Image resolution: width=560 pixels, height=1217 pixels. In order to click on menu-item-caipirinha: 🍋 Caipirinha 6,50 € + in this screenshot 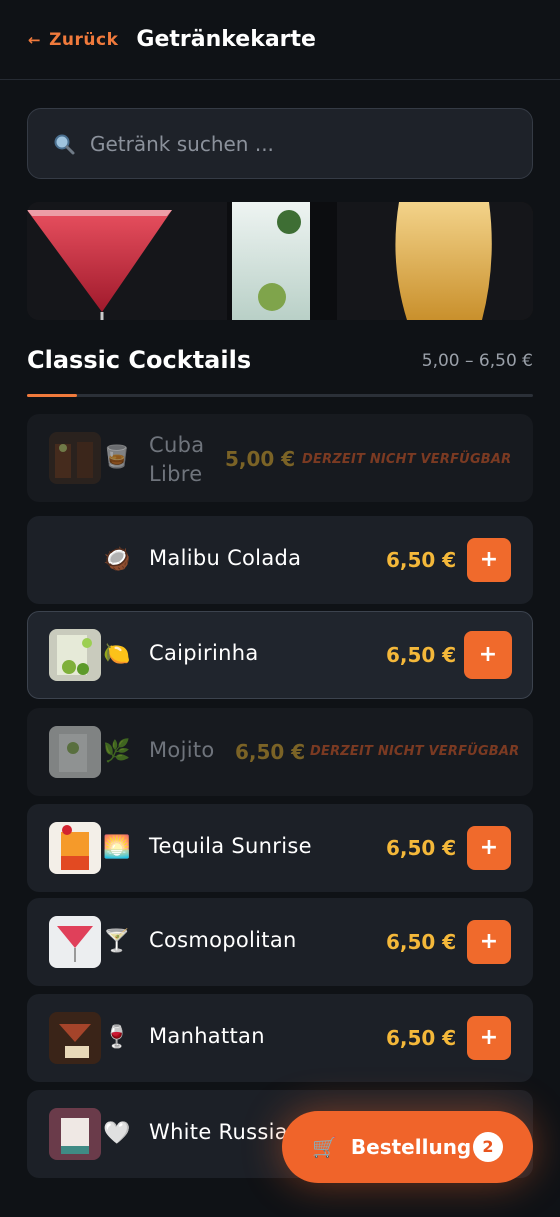, I will do `click(280, 655)`.